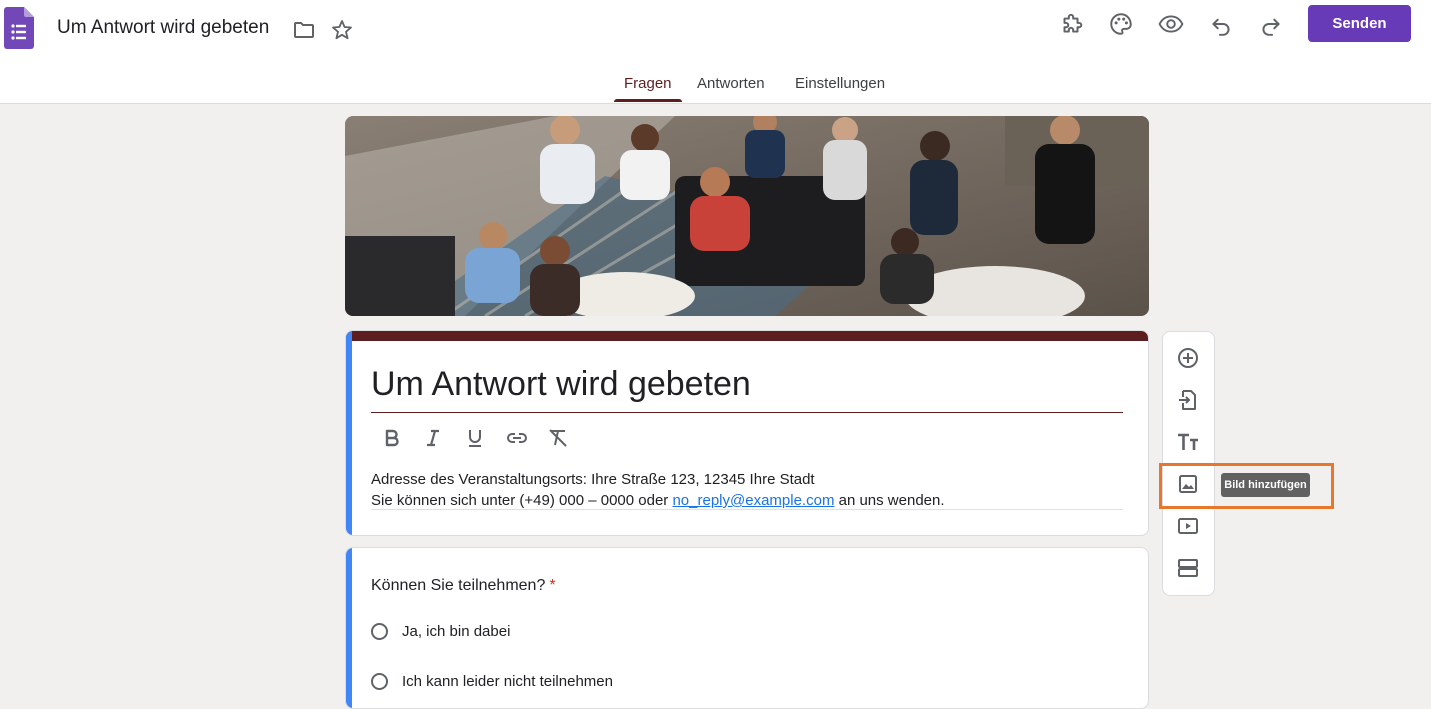  Describe the element at coordinates (456, 631) in the screenshot. I see `option-label-yes: Ja, ich bin dabei` at that location.